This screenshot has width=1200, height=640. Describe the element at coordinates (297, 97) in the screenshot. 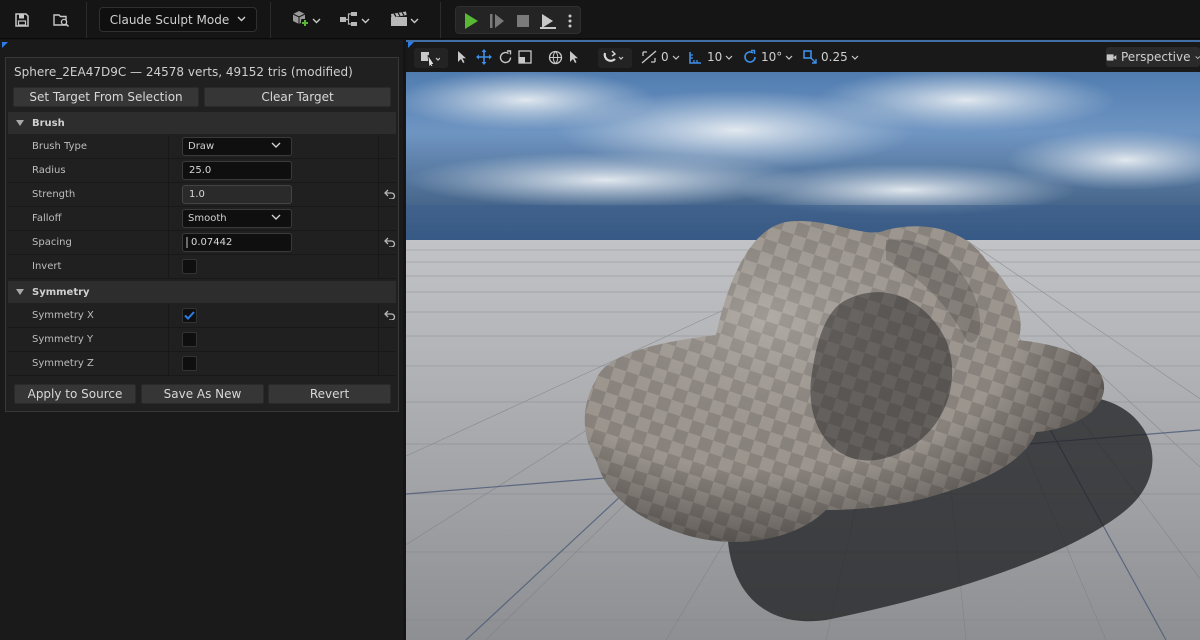

I see `clear-target-button: Clear Target` at that location.